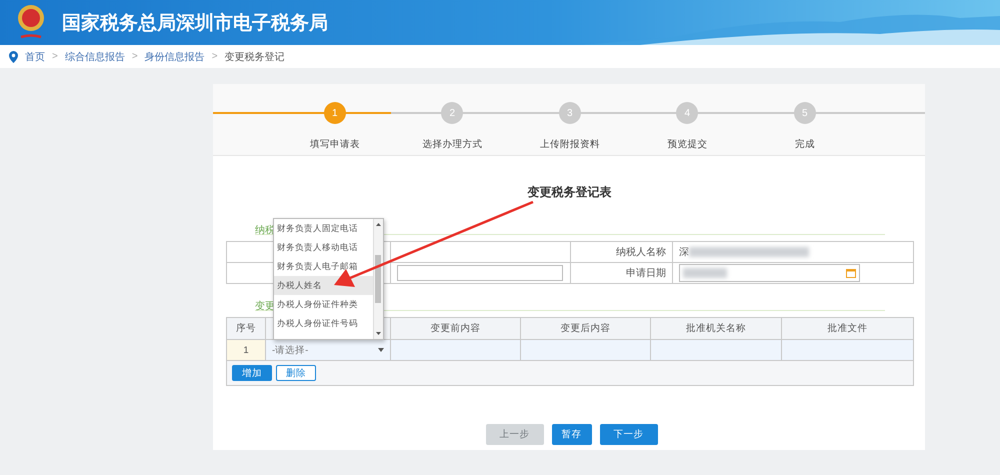 The width and height of the screenshot is (1000, 475). What do you see at coordinates (246, 329) in the screenshot?
I see `column-header: 序号` at bounding box center [246, 329].